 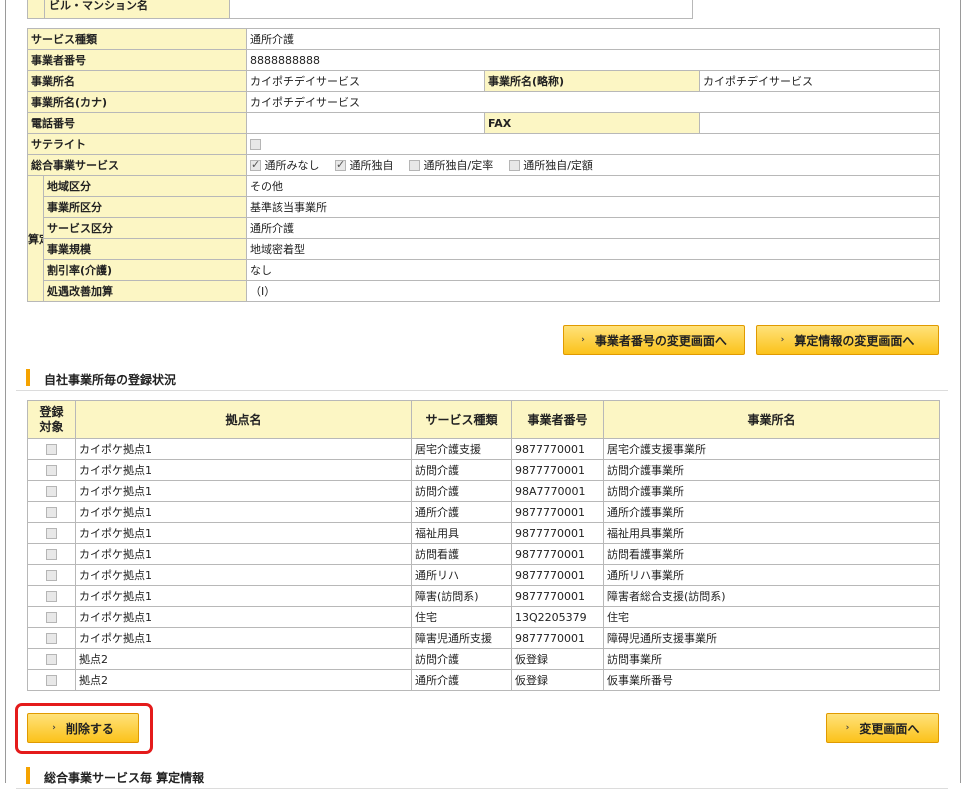 I want to click on service-type-cell: 障害児通所支援, so click(x=461, y=638).